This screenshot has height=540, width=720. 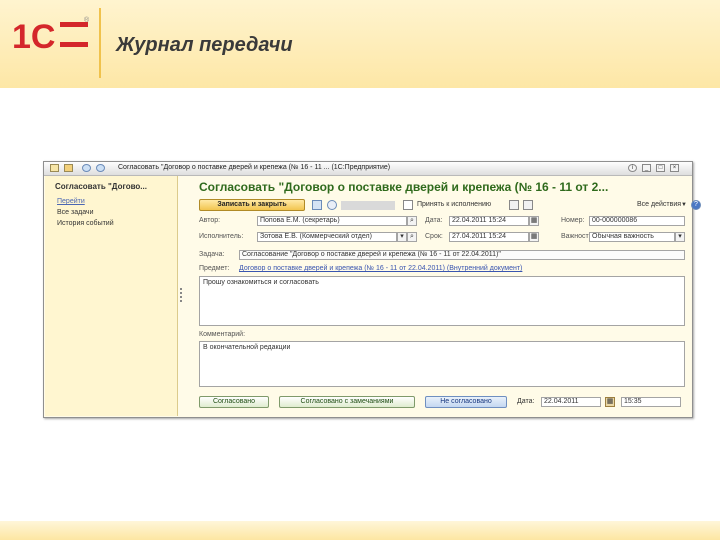 I want to click on result-date-field: 22.04.2011, so click(x=571, y=402).